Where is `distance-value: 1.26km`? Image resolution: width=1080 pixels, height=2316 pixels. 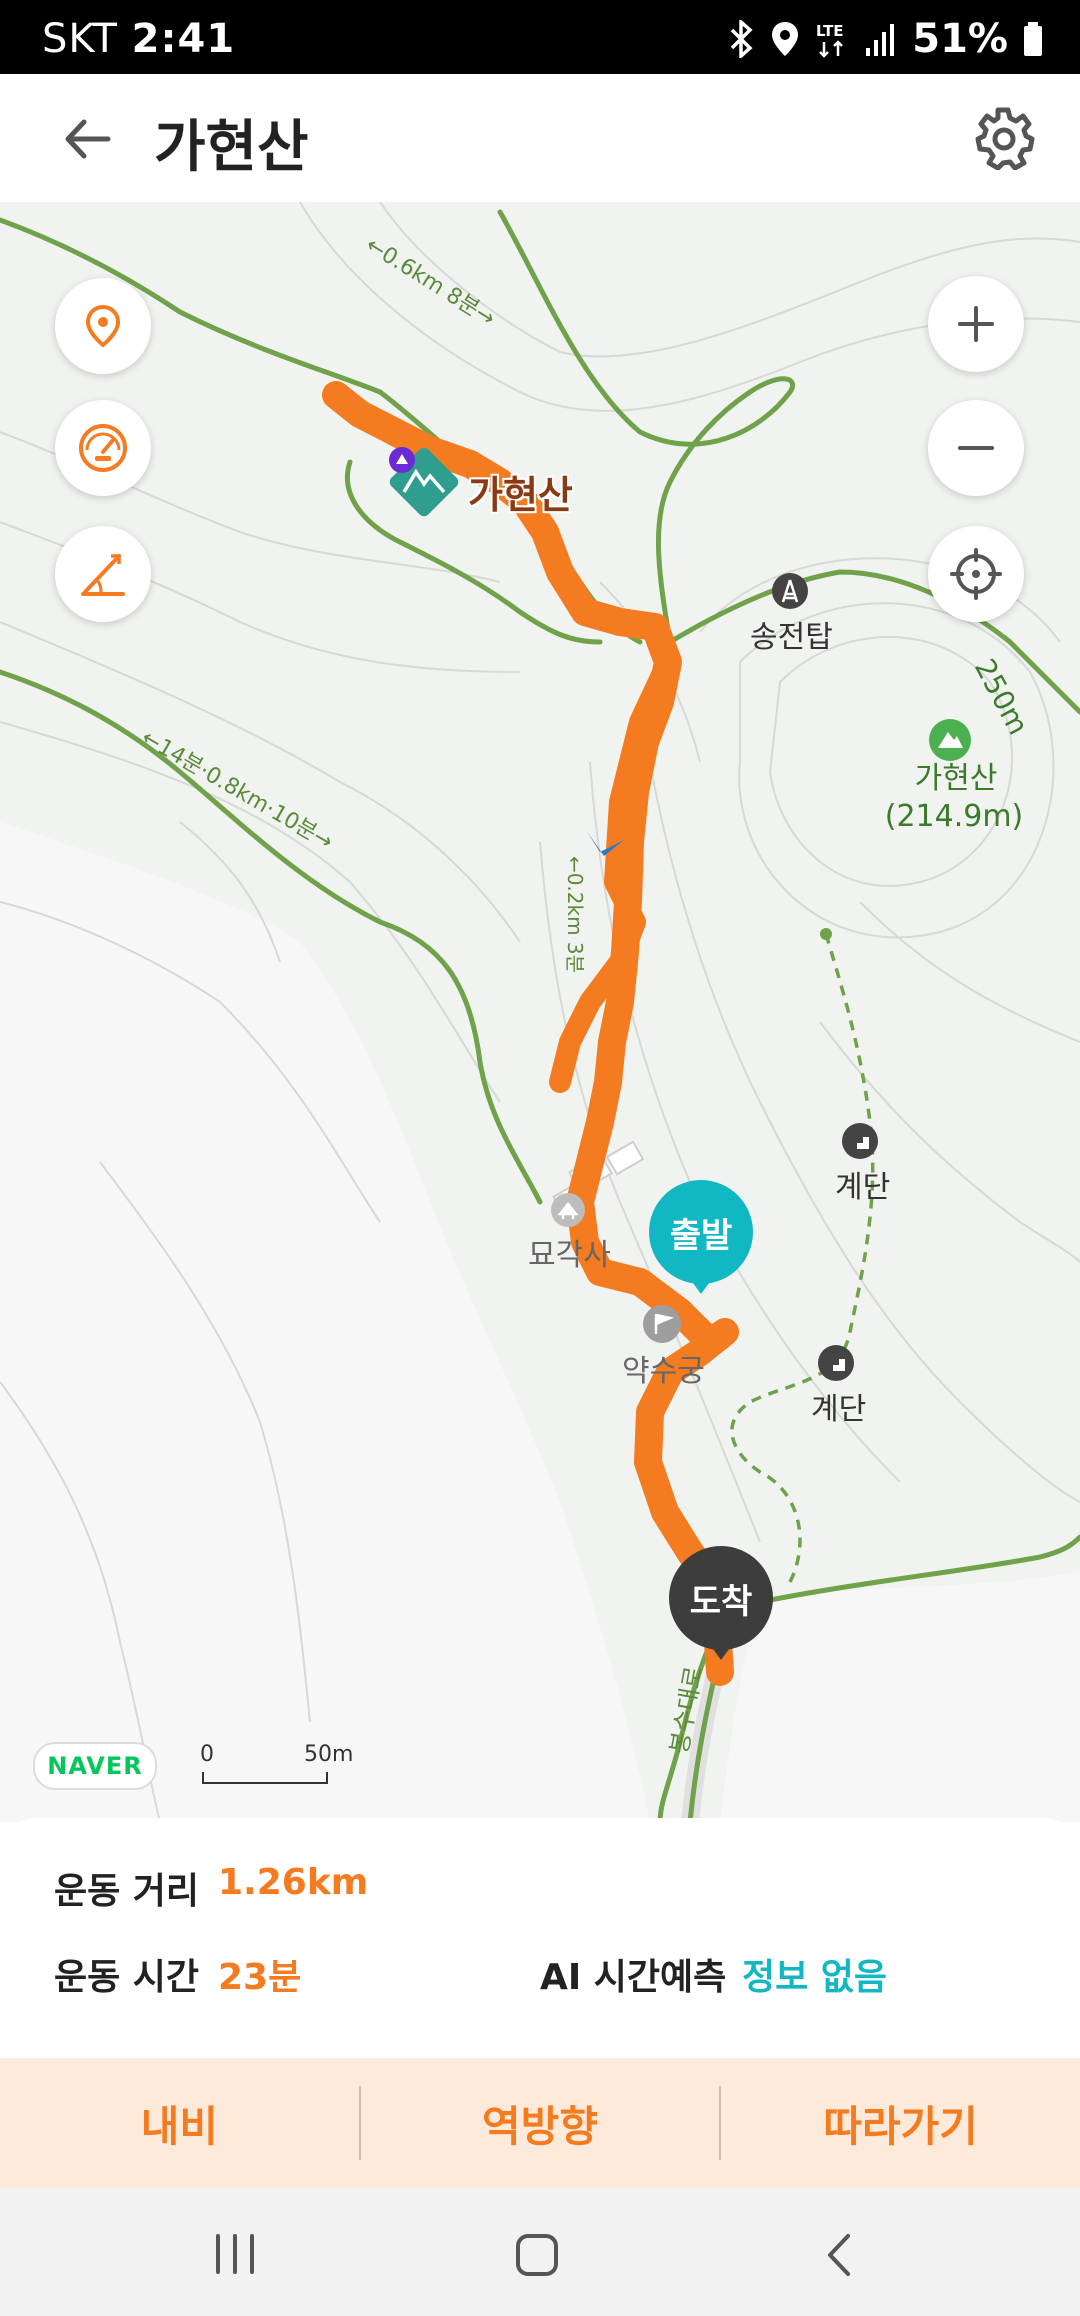
distance-value: 1.26km is located at coordinates (293, 1882).